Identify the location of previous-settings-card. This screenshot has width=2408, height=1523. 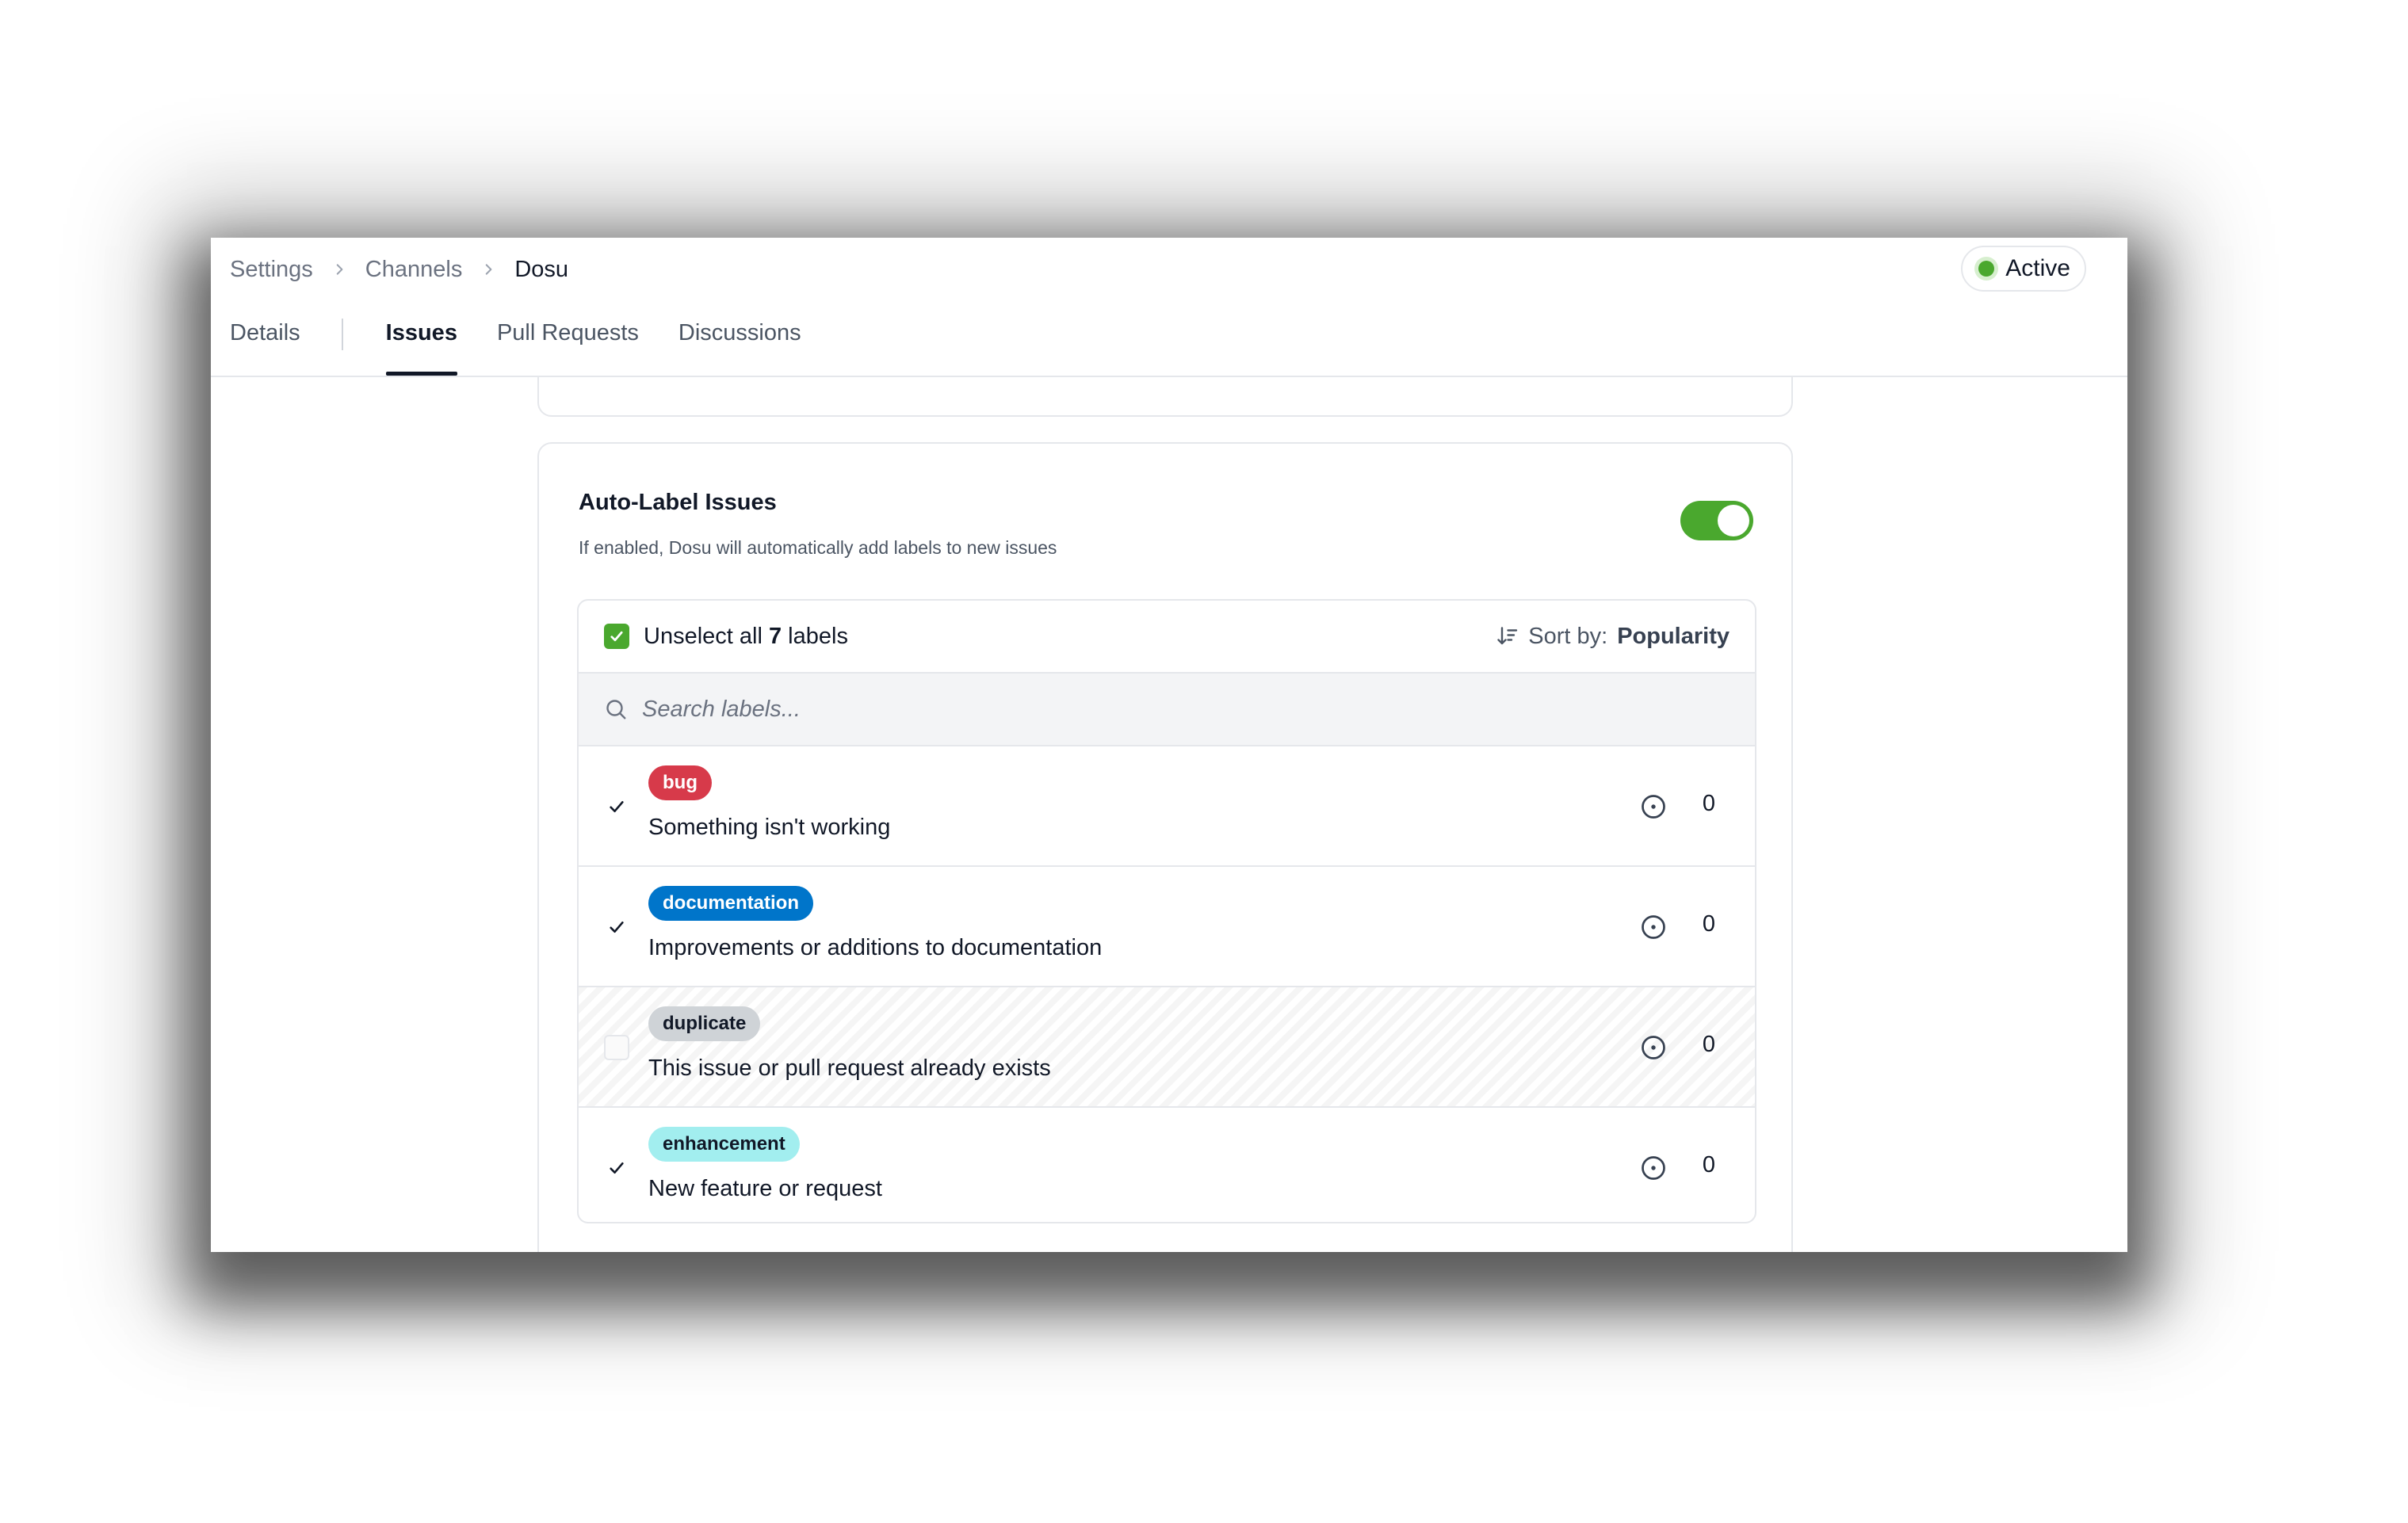
(1165, 397).